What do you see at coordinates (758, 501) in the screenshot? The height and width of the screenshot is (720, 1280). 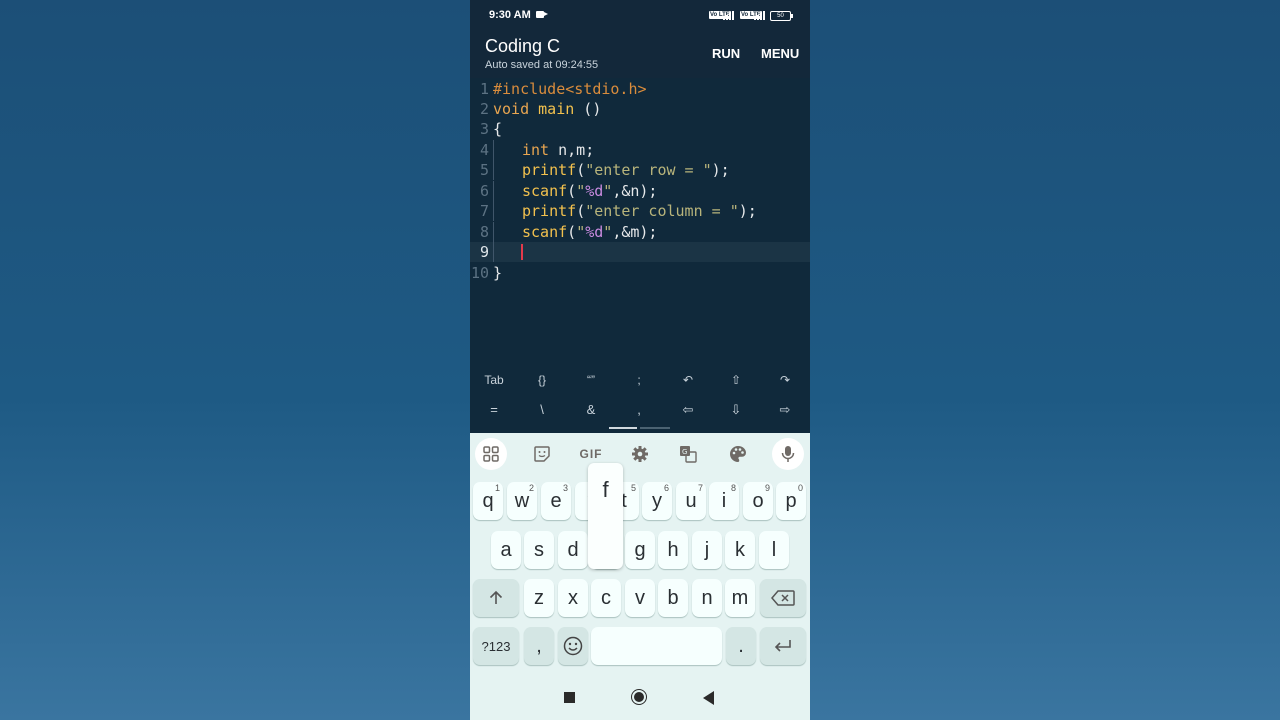 I see `key-o: o9` at bounding box center [758, 501].